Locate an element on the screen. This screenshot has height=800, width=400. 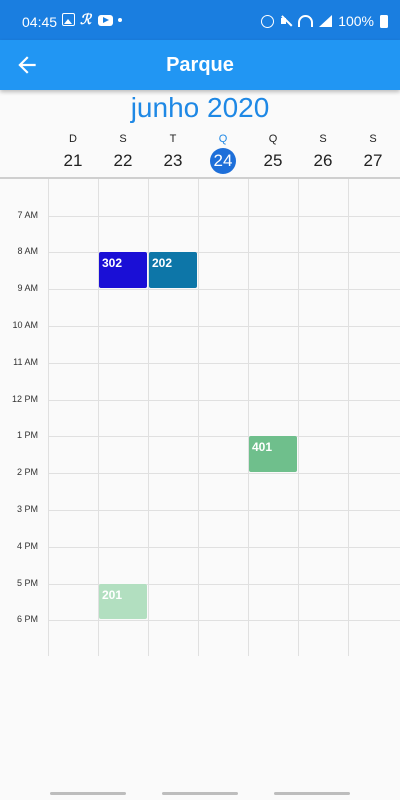
p-app-icon: ℛ is located at coordinates (86, 19).